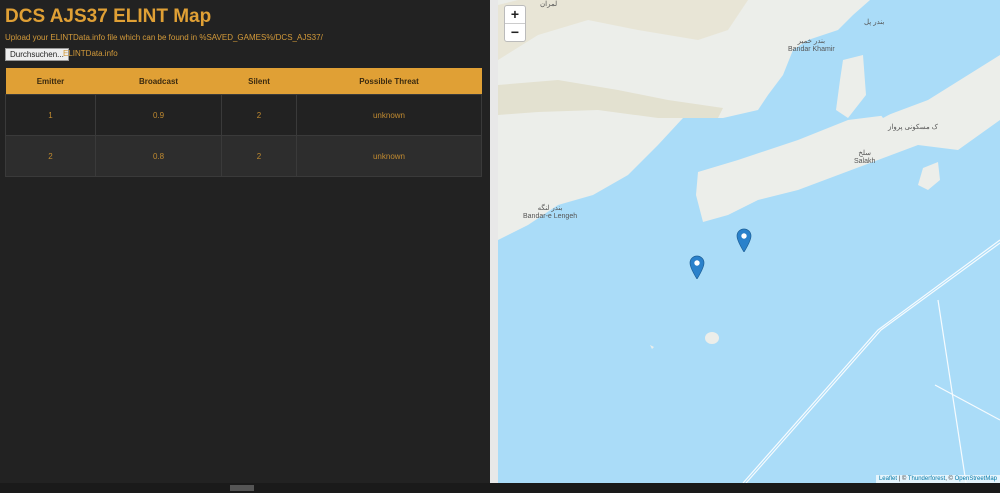 The image size is (1000, 493). I want to click on horizontal-scrollbar, so click(500, 488).